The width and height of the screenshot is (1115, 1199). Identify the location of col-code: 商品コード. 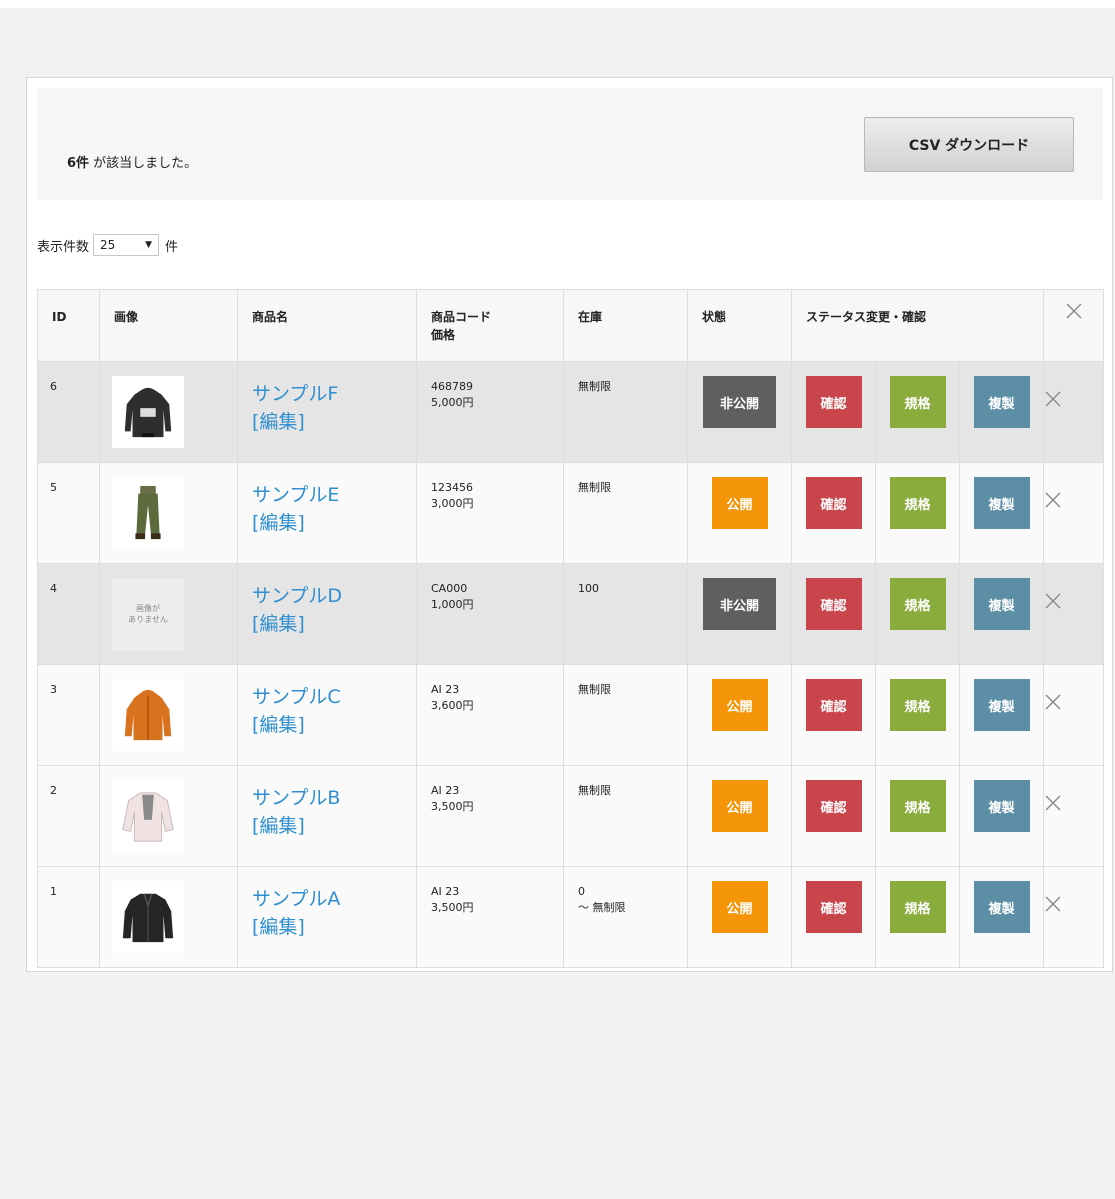
(461, 317).